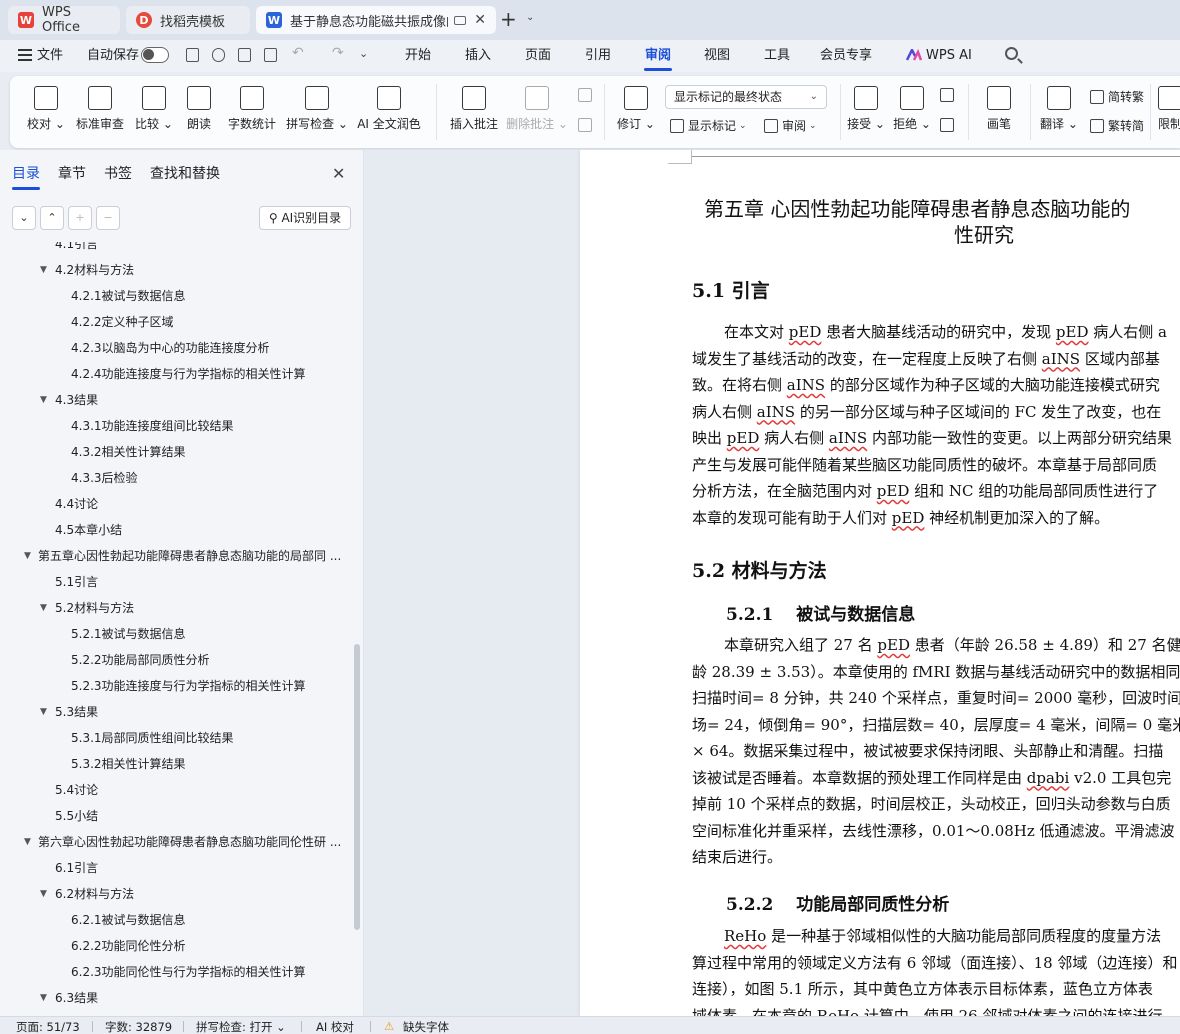 This screenshot has height=1034, width=1180. Describe the element at coordinates (426, 1026) in the screenshot. I see `missing-font-status: 缺失字体` at that location.